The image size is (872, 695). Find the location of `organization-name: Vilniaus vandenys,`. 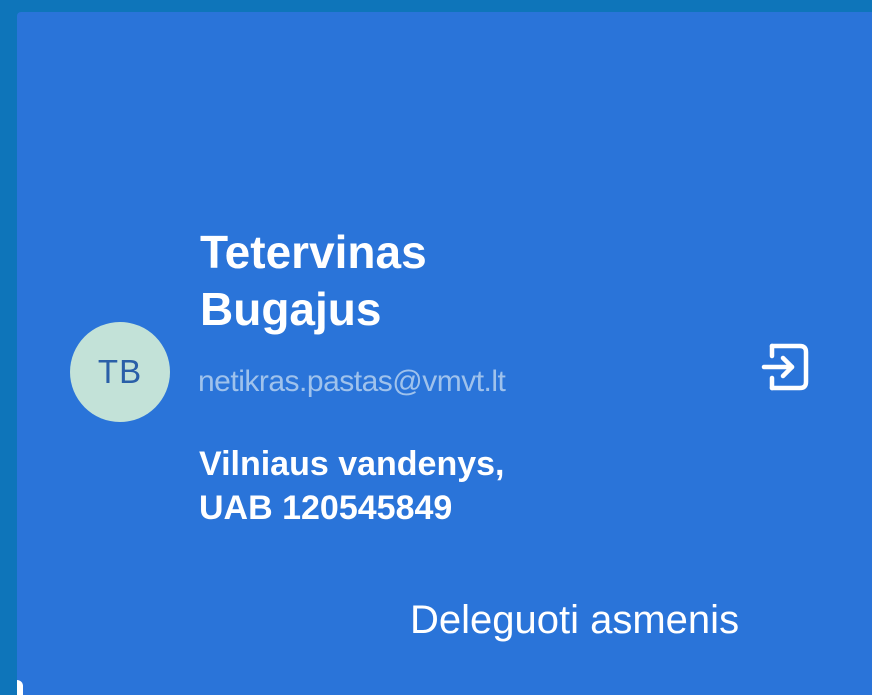

organization-name: Vilniaus vandenys, is located at coordinates (352, 464).